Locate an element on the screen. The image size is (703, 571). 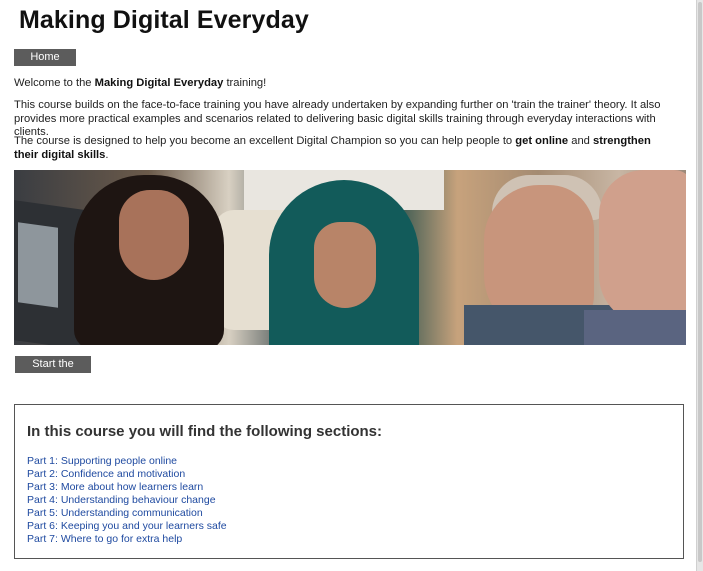
goal-text-mid: and is located at coordinates (580, 141).